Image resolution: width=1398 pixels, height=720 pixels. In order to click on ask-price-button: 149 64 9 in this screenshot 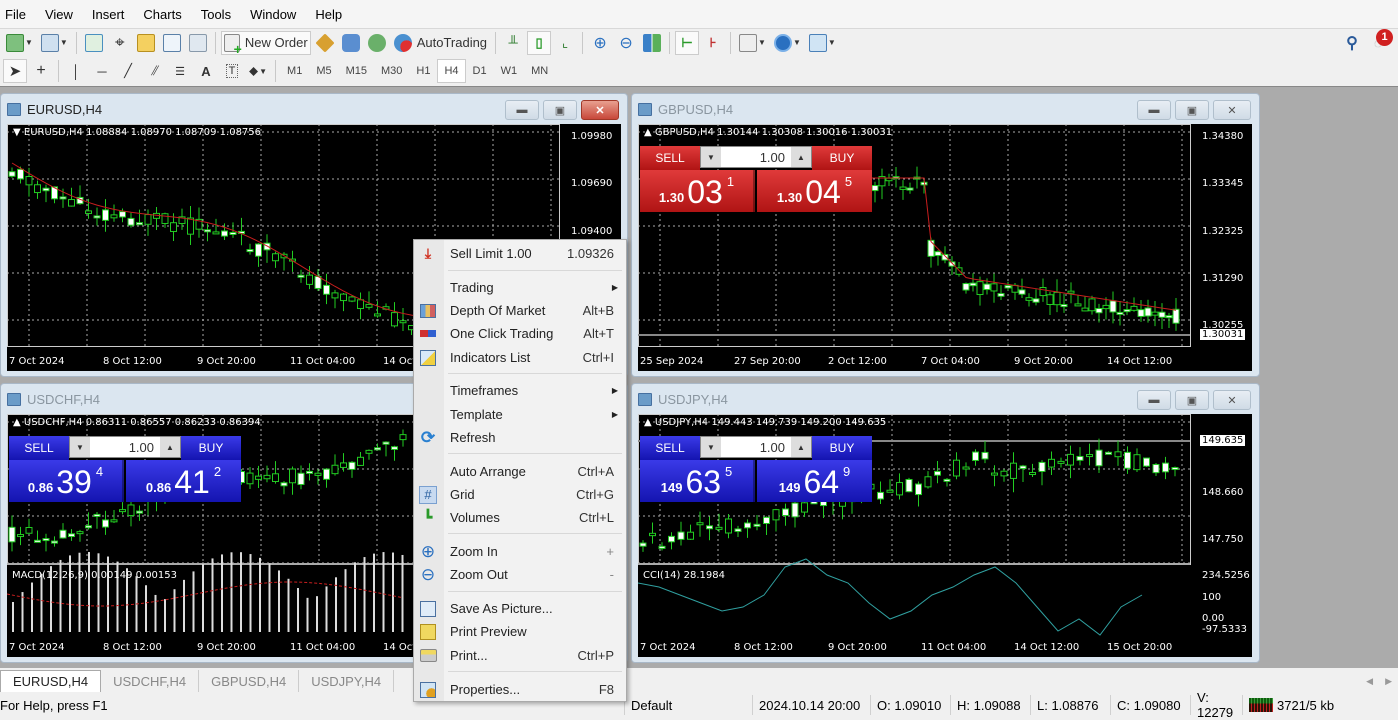, I will do `click(814, 481)`.